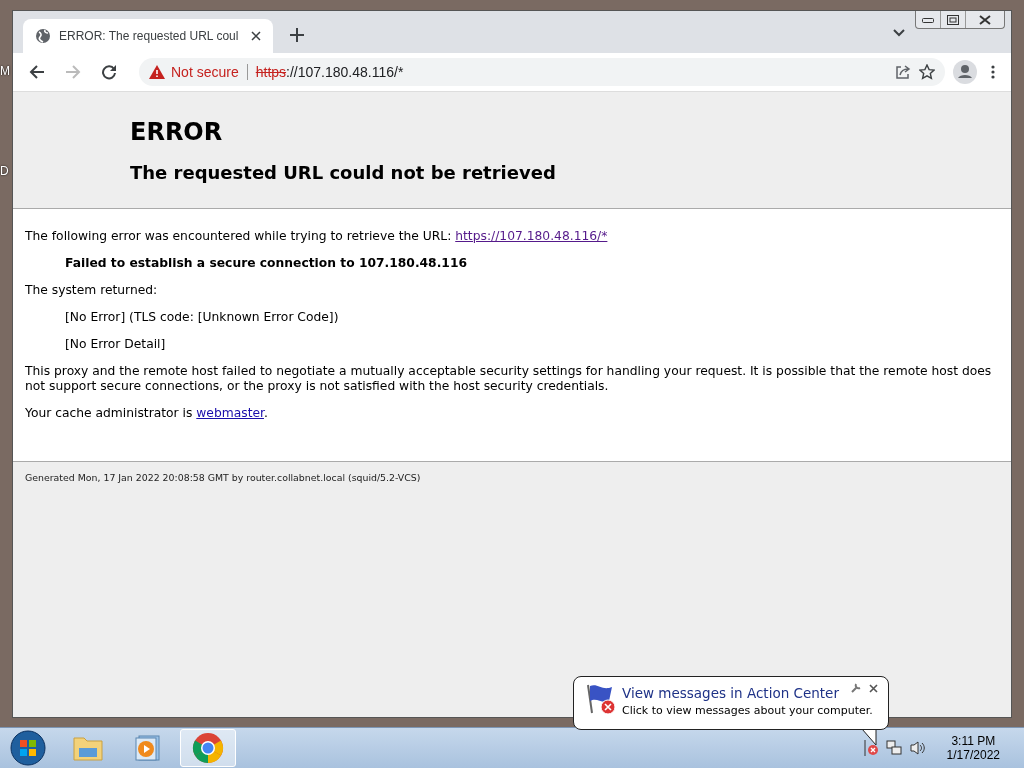 This screenshot has width=1024, height=768. Describe the element at coordinates (317, 236) in the screenshot. I see `intro-text: The following error was encountered while trying to retrieve the URL: https://107.180.48.116/*` at that location.